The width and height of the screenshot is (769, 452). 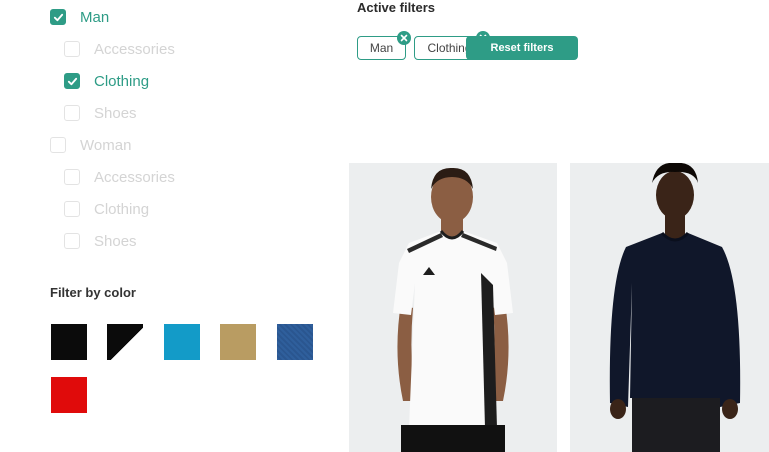 What do you see at coordinates (238, 342) in the screenshot?
I see `color-swatch-beige` at bounding box center [238, 342].